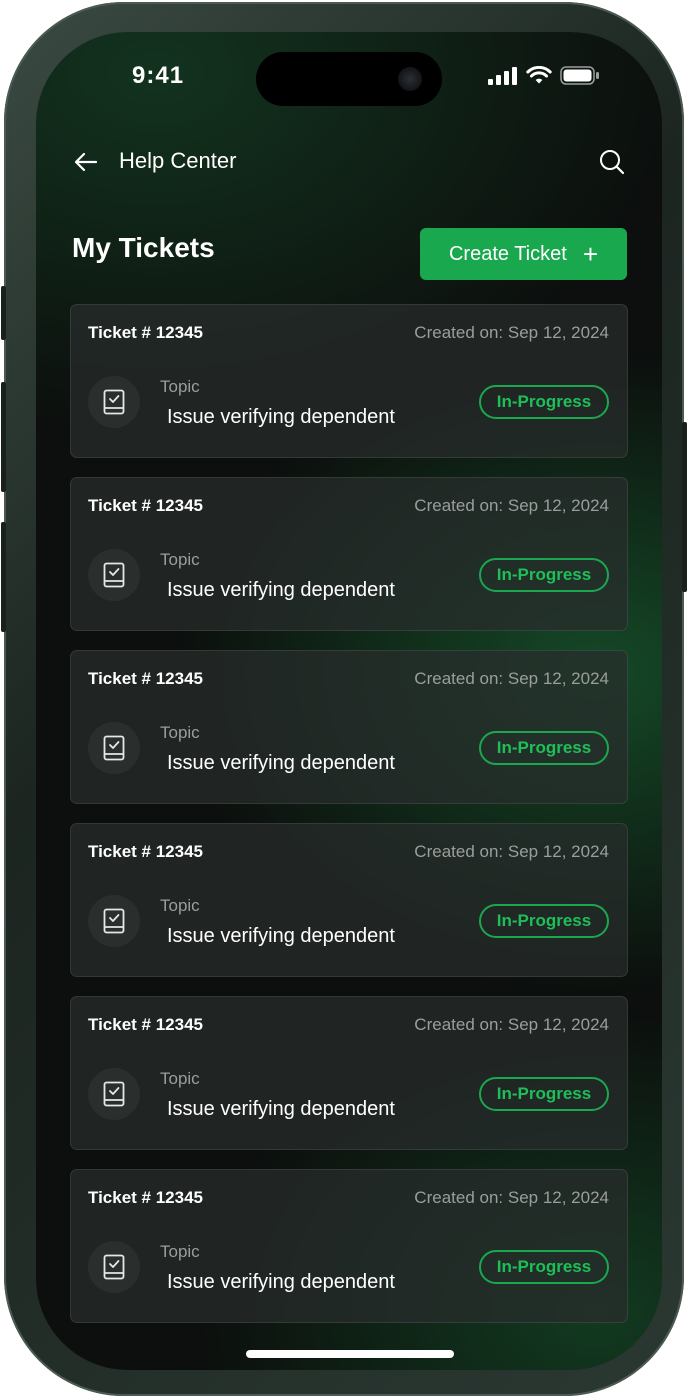 The width and height of the screenshot is (690, 1400). I want to click on arrow-left-icon, so click(86, 162).